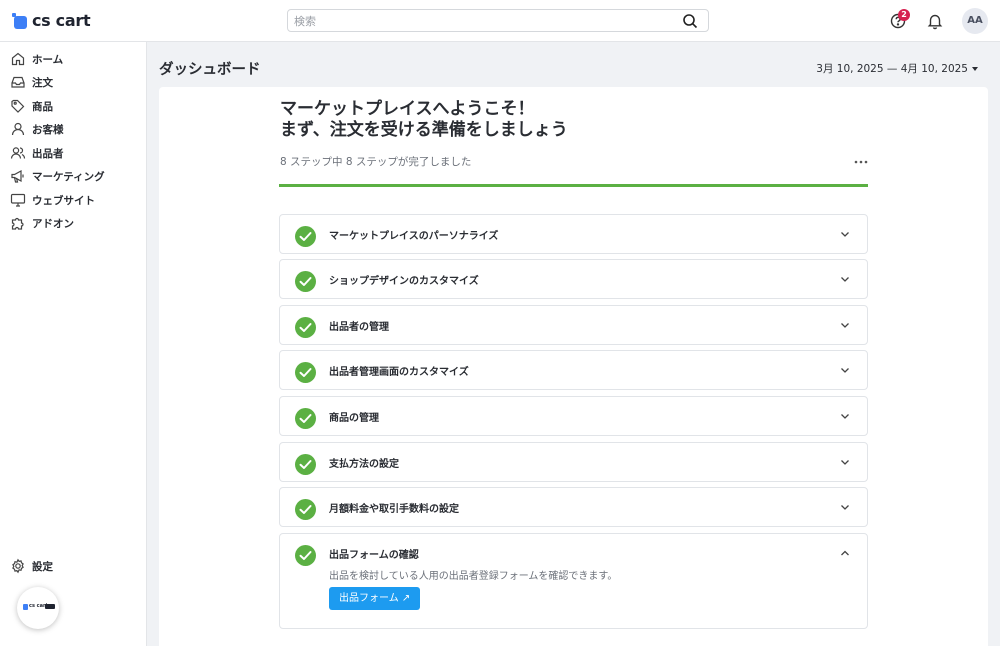 The image size is (1000, 646). Describe the element at coordinates (38, 608) in the screenshot. I see `floating-logo-button: cs cart` at that location.